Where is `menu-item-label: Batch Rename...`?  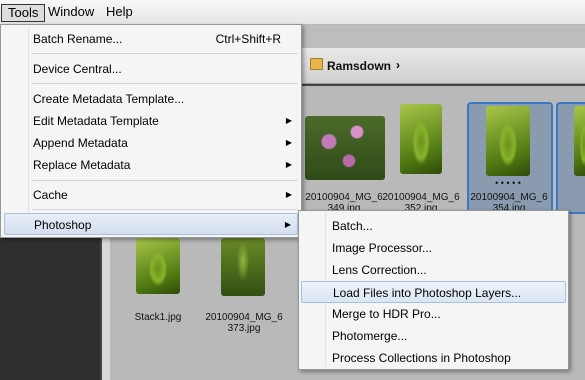
menu-item-label: Batch Rename... is located at coordinates (78, 39).